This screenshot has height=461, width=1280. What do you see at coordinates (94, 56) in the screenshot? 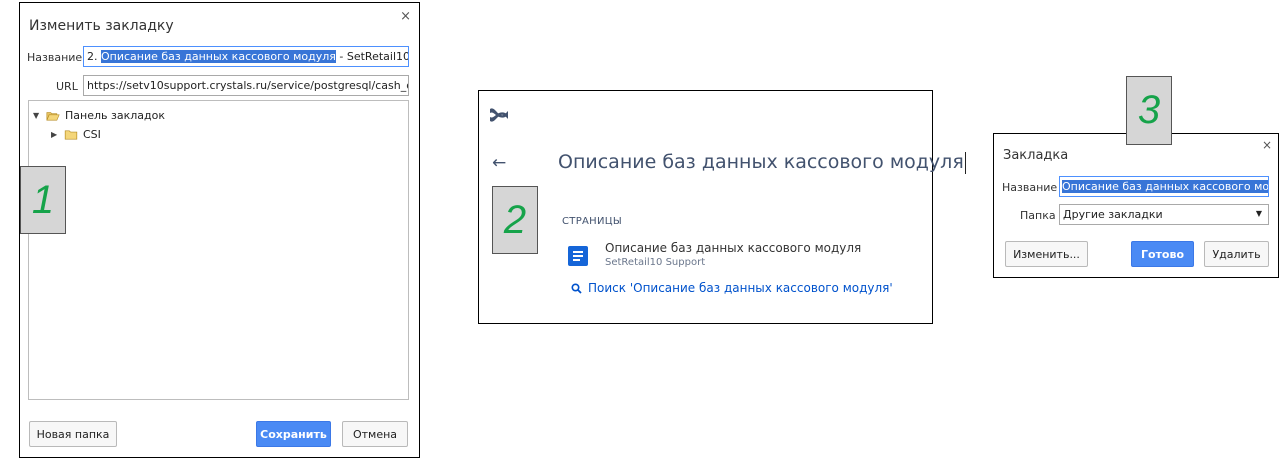
I see `name-prefix: 2.` at bounding box center [94, 56].